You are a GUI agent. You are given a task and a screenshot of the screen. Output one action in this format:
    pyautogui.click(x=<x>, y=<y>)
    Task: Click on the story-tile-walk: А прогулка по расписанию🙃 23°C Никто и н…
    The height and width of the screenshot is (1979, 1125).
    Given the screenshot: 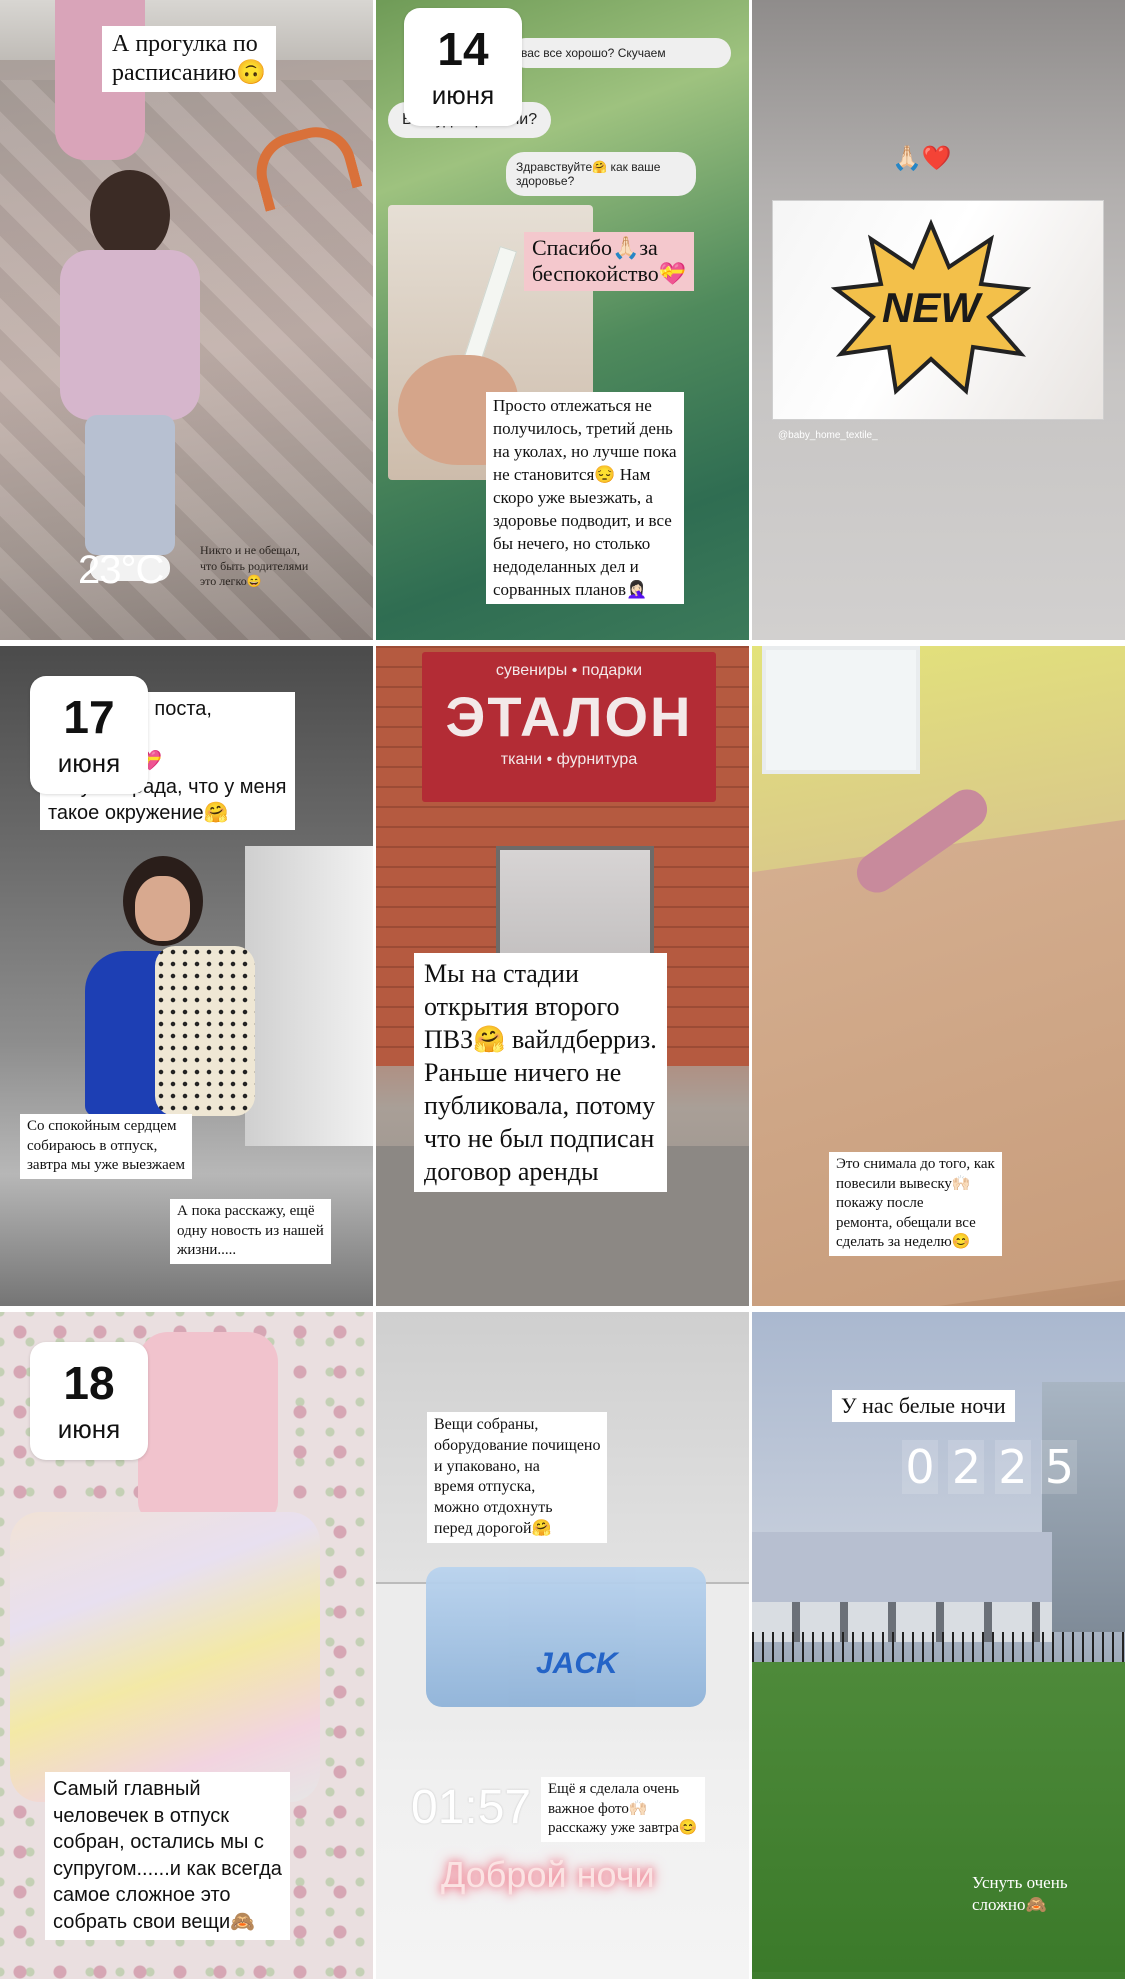 What is the action you would take?
    pyautogui.click(x=186, y=320)
    